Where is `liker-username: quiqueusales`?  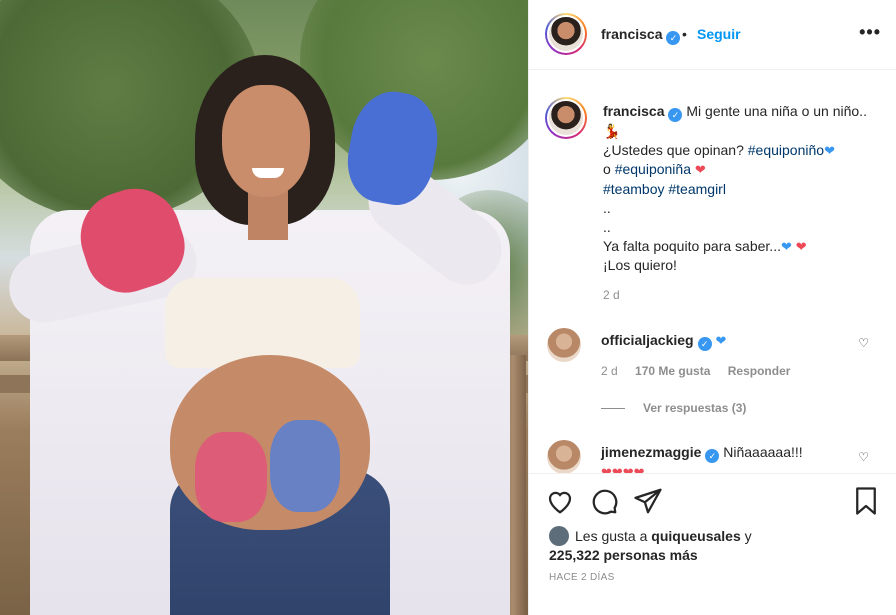 liker-username: quiqueusales is located at coordinates (695, 536).